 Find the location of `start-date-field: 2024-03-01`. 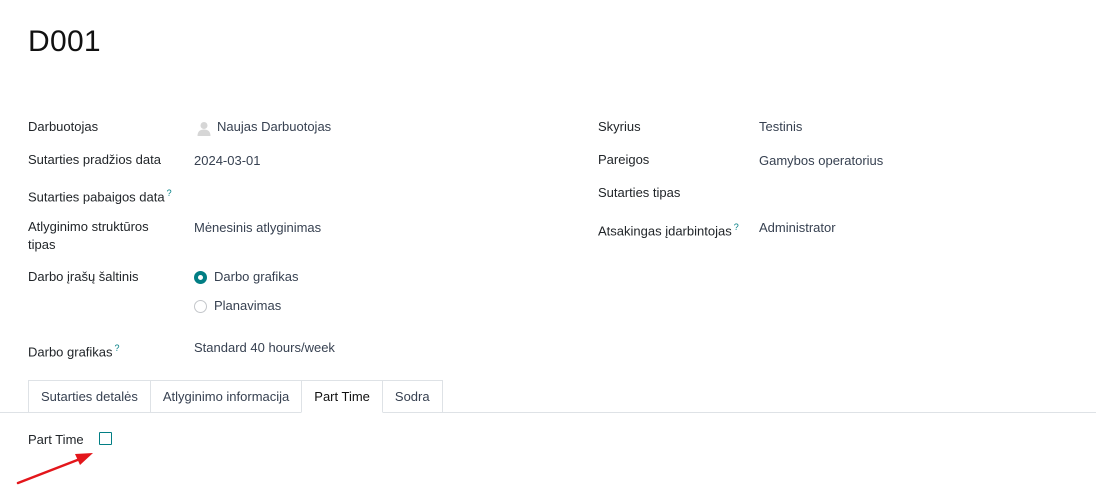

start-date-field: 2024-03-01 is located at coordinates (227, 161).